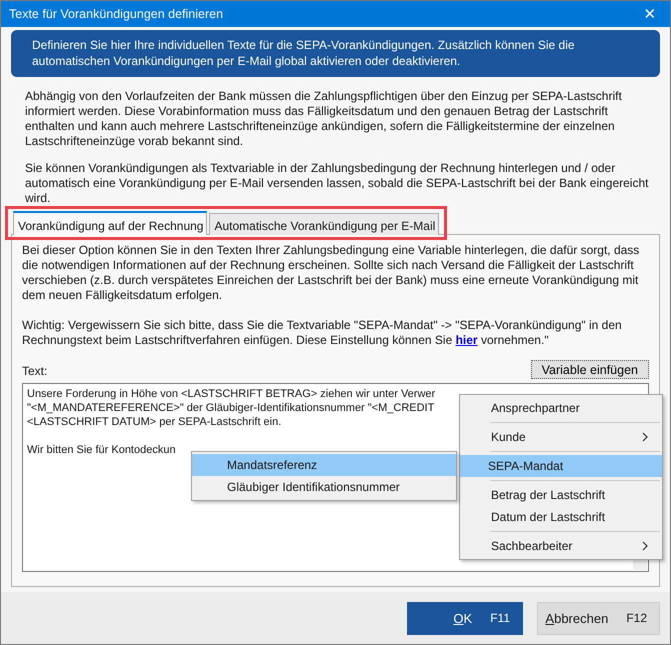 This screenshot has width=671, height=645. What do you see at coordinates (561, 437) in the screenshot?
I see `menu-item: Kunde` at bounding box center [561, 437].